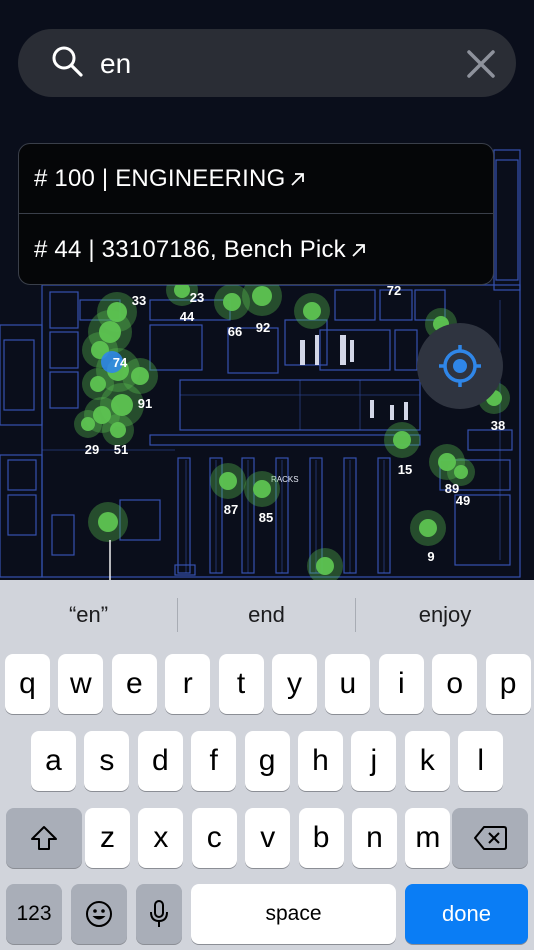  I want to click on key-w: w, so click(81, 684).